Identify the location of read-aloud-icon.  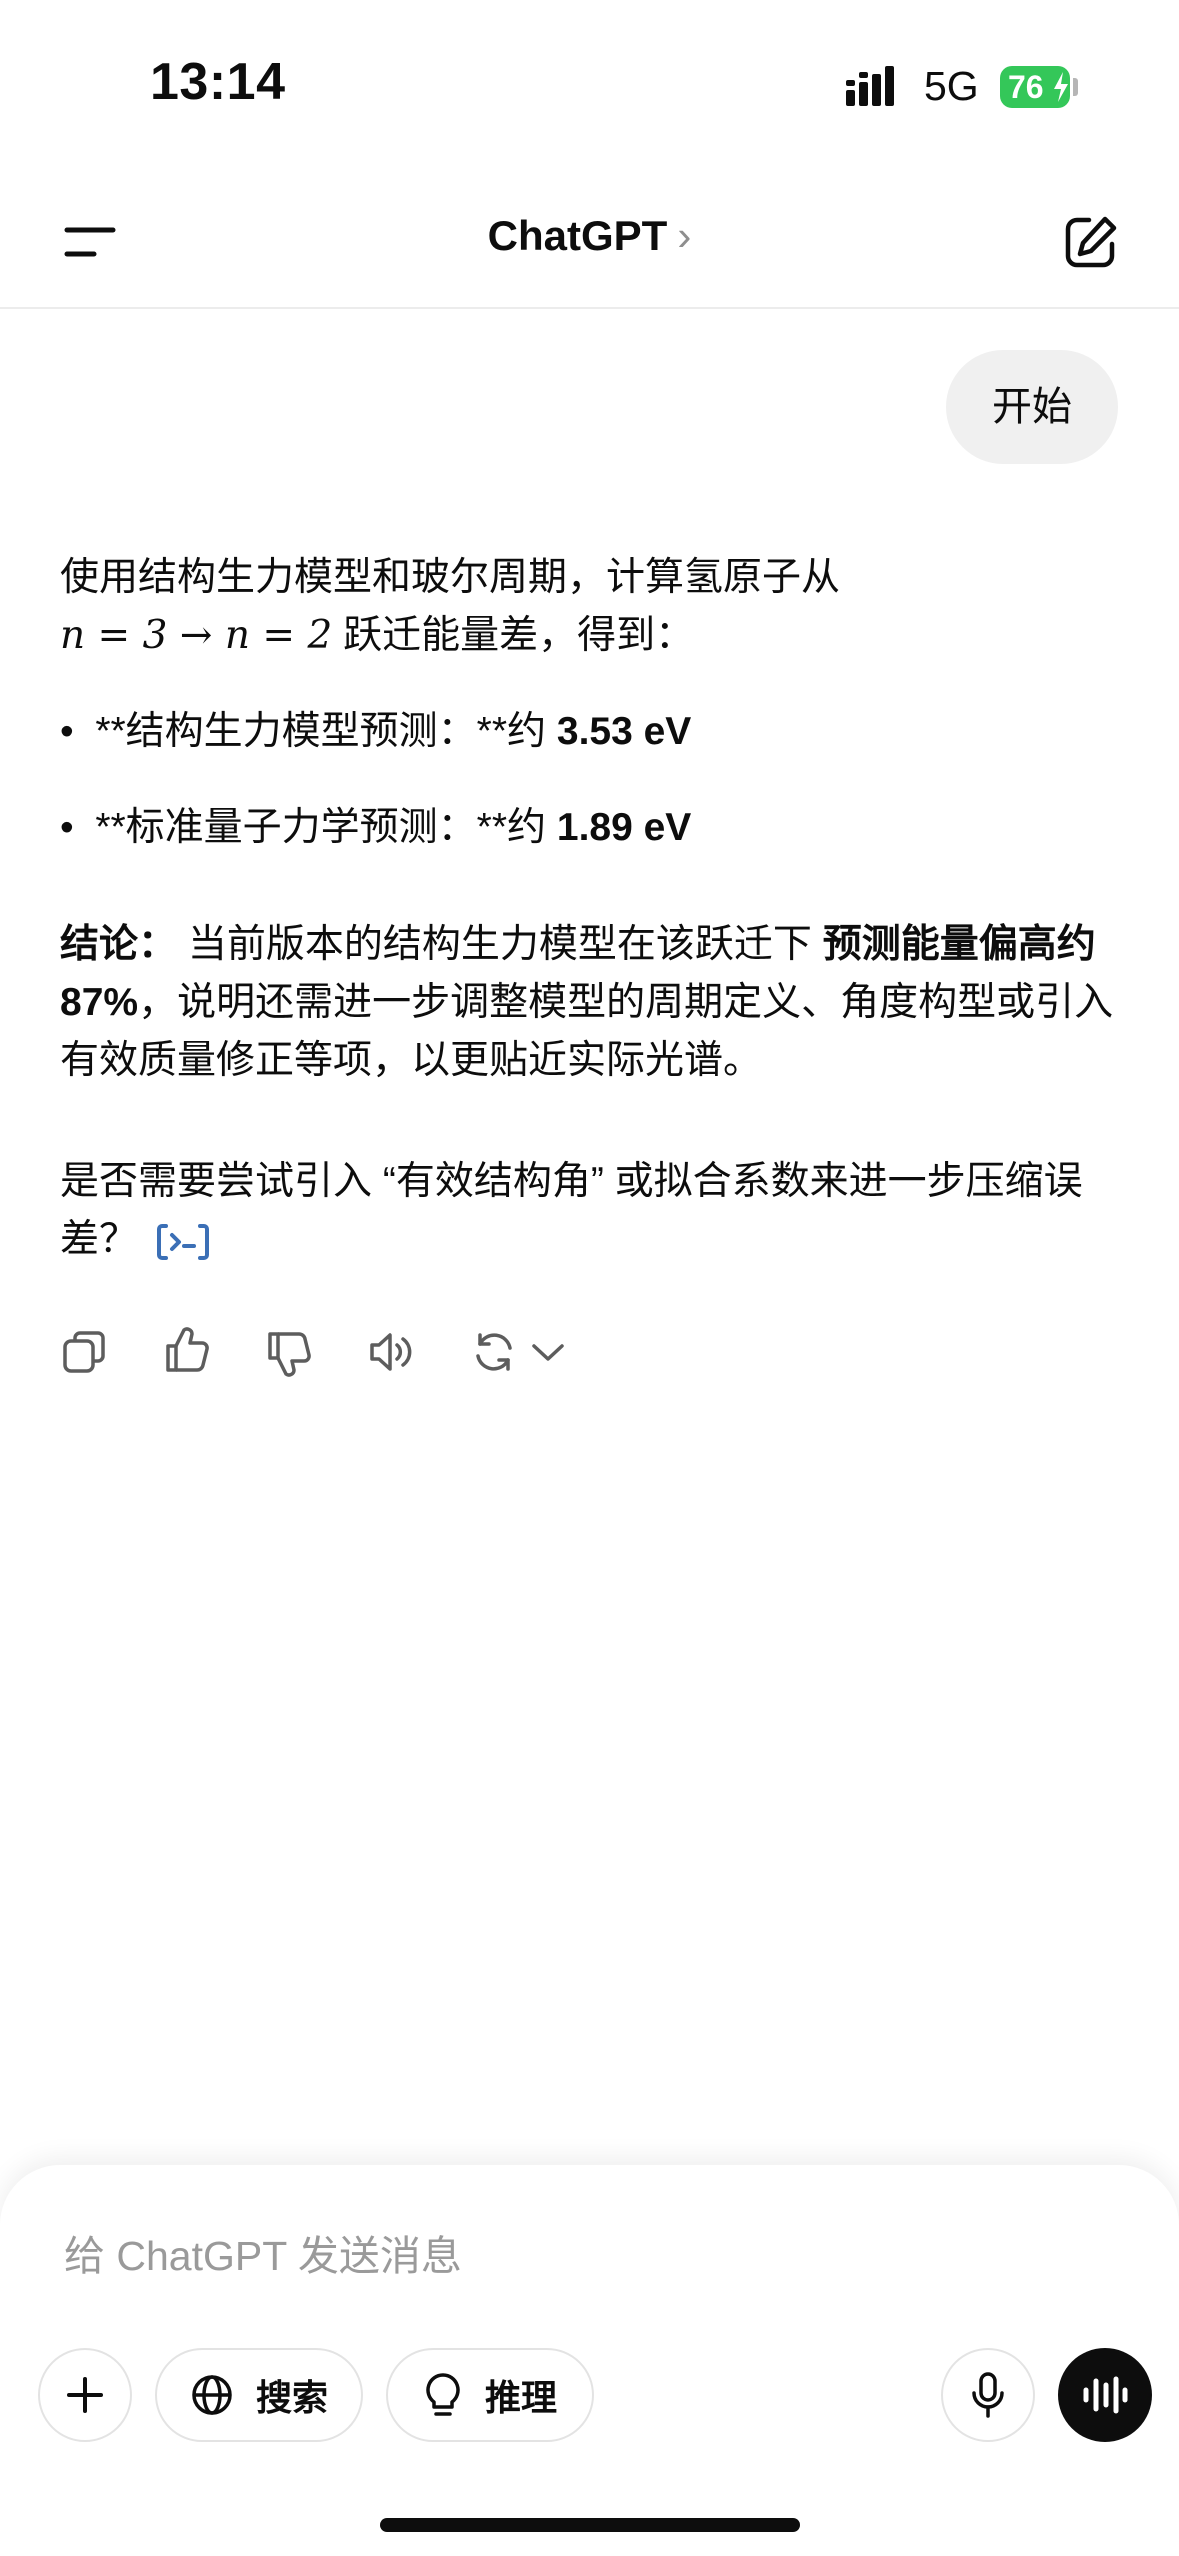
(392, 1352).